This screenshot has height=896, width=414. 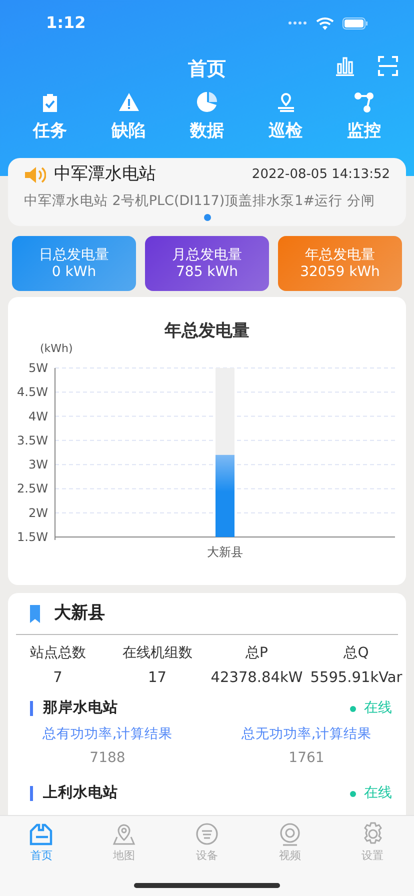 What do you see at coordinates (321, 175) in the screenshot?
I see `notice-time: 2022-08-05 14:13:52` at bounding box center [321, 175].